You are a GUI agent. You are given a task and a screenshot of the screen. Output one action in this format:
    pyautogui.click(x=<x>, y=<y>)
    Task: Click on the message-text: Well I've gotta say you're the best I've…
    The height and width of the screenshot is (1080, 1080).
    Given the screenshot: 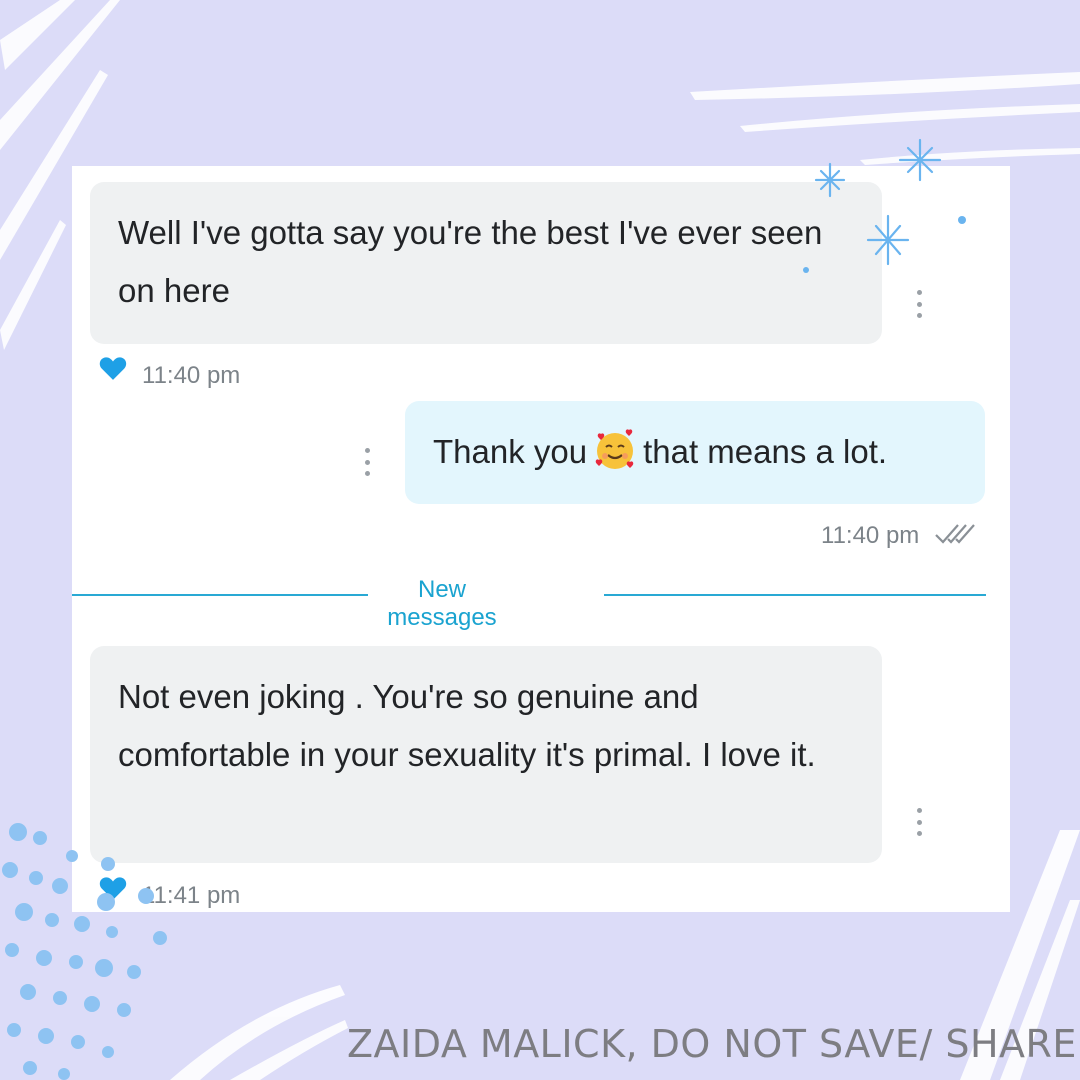 What is the action you would take?
    pyautogui.click(x=470, y=261)
    